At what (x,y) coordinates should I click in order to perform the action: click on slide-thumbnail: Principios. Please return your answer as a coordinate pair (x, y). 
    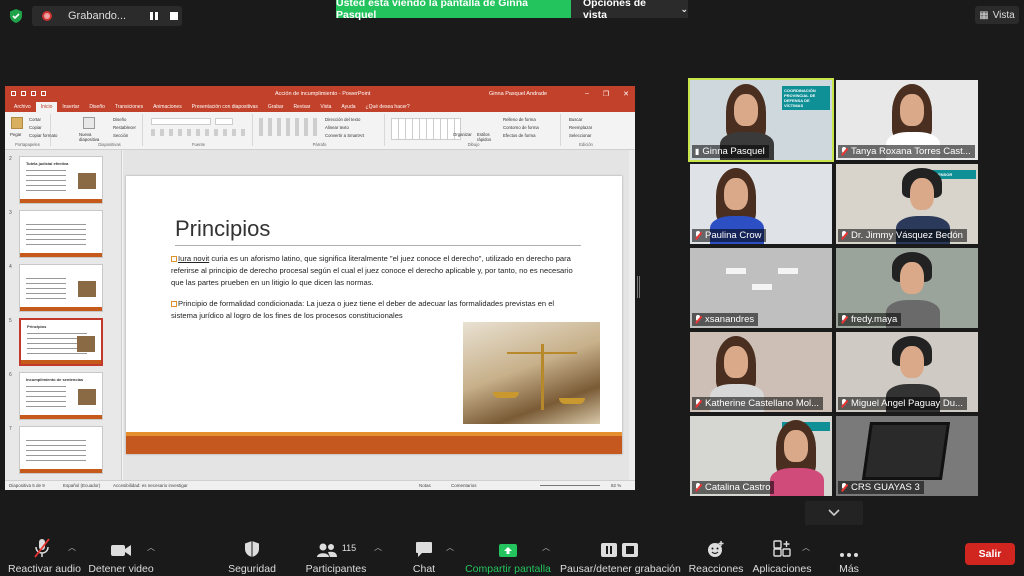
    Looking at the image, I should click on (61, 342).